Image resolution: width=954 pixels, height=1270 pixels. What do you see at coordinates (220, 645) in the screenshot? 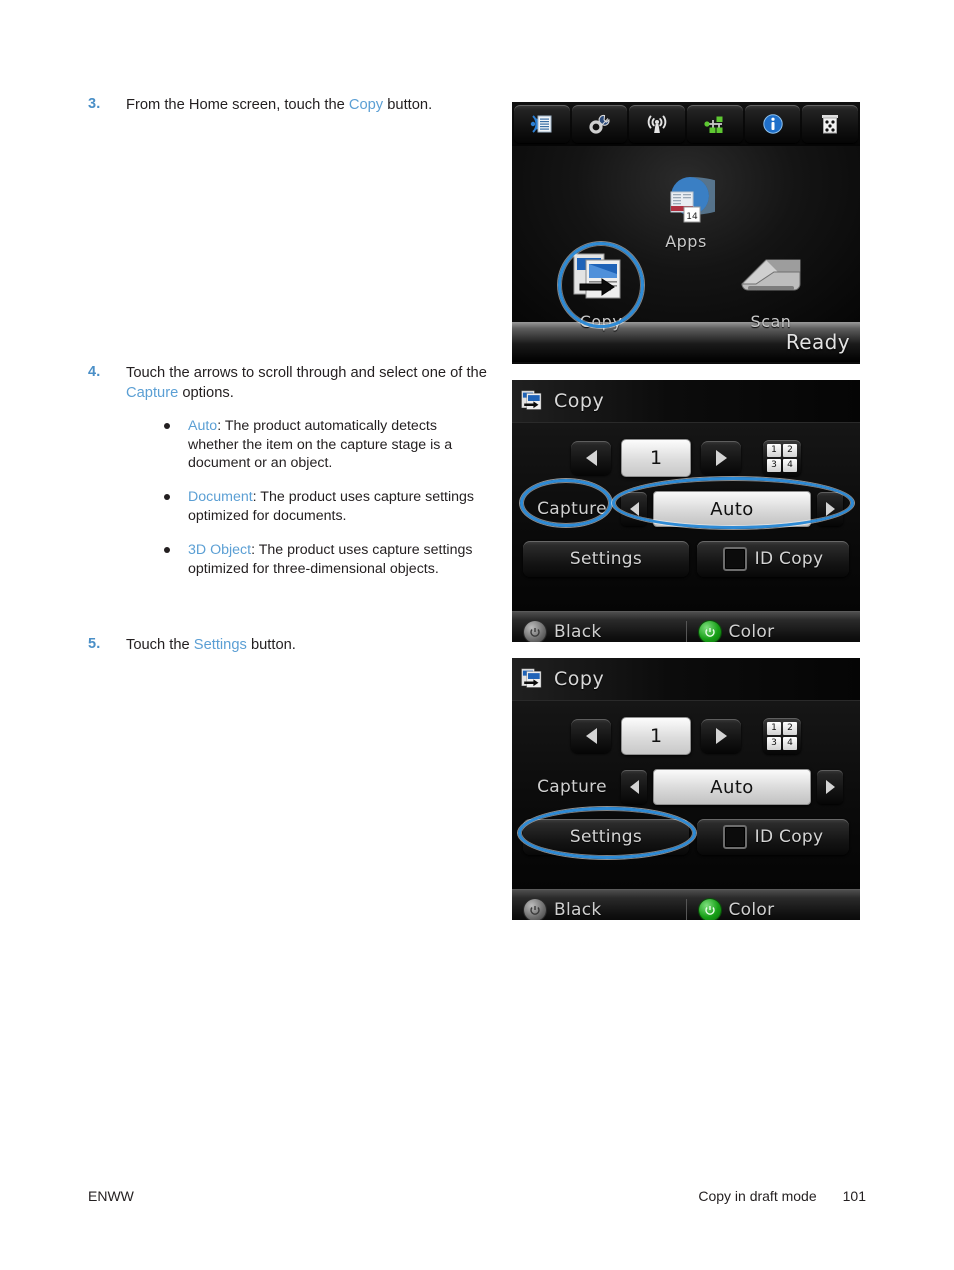
I see `step-5-link-settings: Settings` at bounding box center [220, 645].